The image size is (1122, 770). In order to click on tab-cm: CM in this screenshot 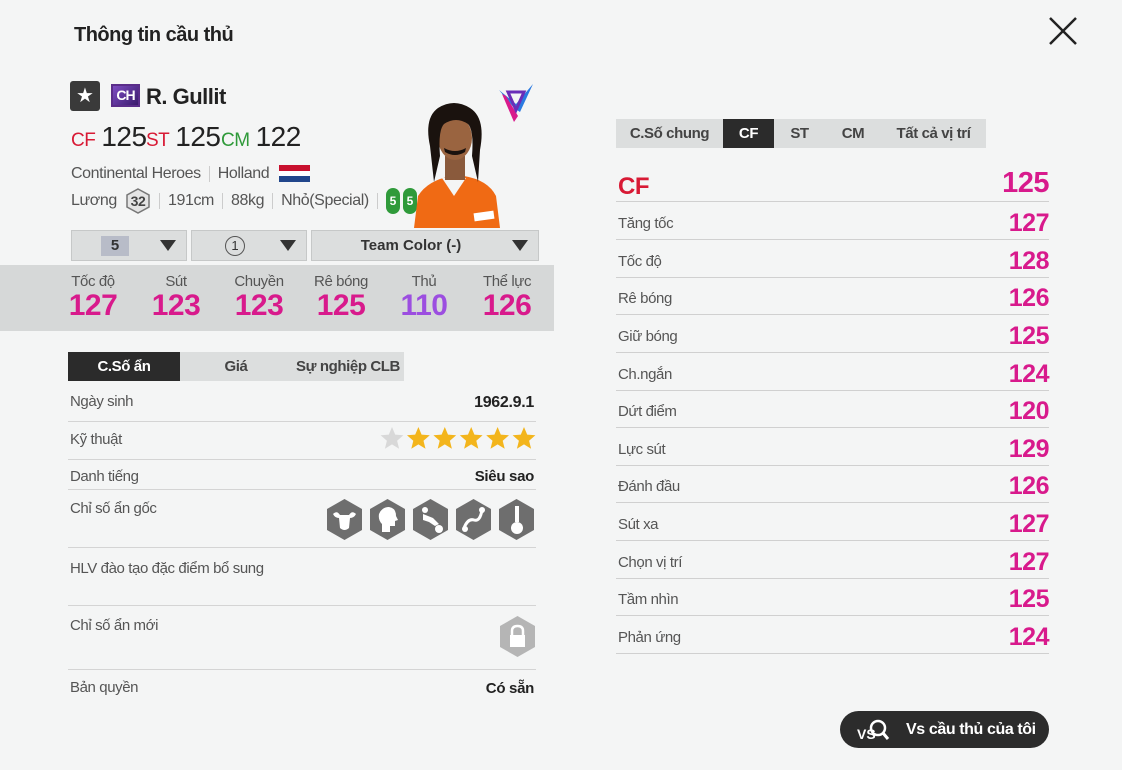, I will do `click(853, 133)`.